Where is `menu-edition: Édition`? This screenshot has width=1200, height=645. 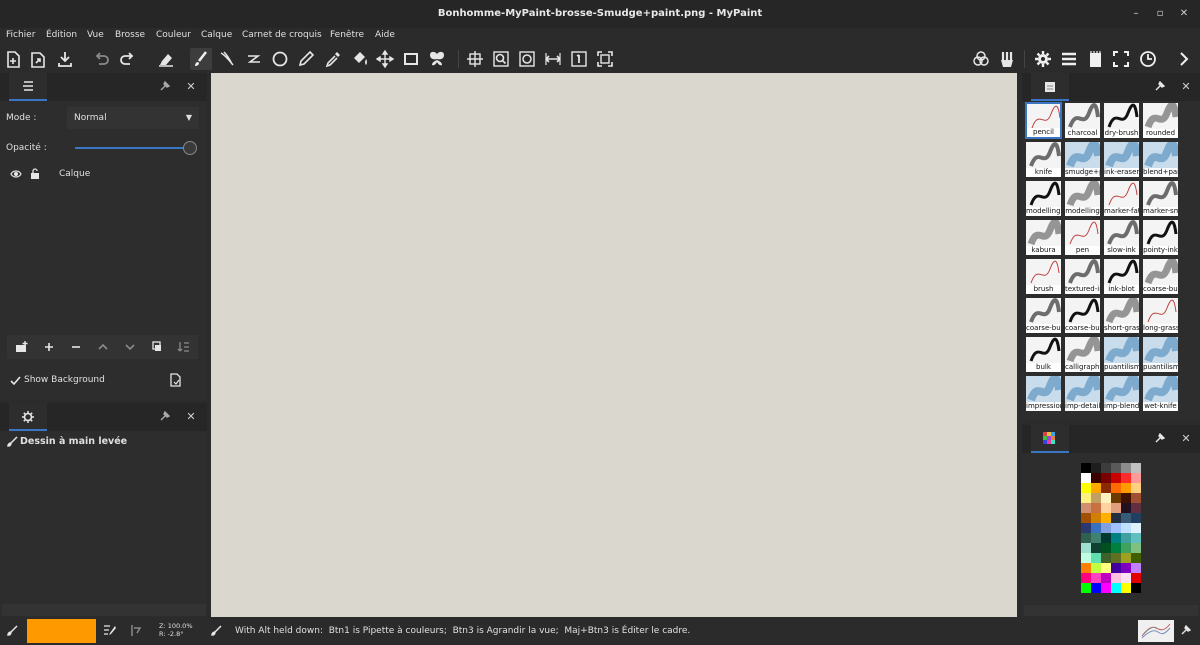 menu-edition: Édition is located at coordinates (61, 35).